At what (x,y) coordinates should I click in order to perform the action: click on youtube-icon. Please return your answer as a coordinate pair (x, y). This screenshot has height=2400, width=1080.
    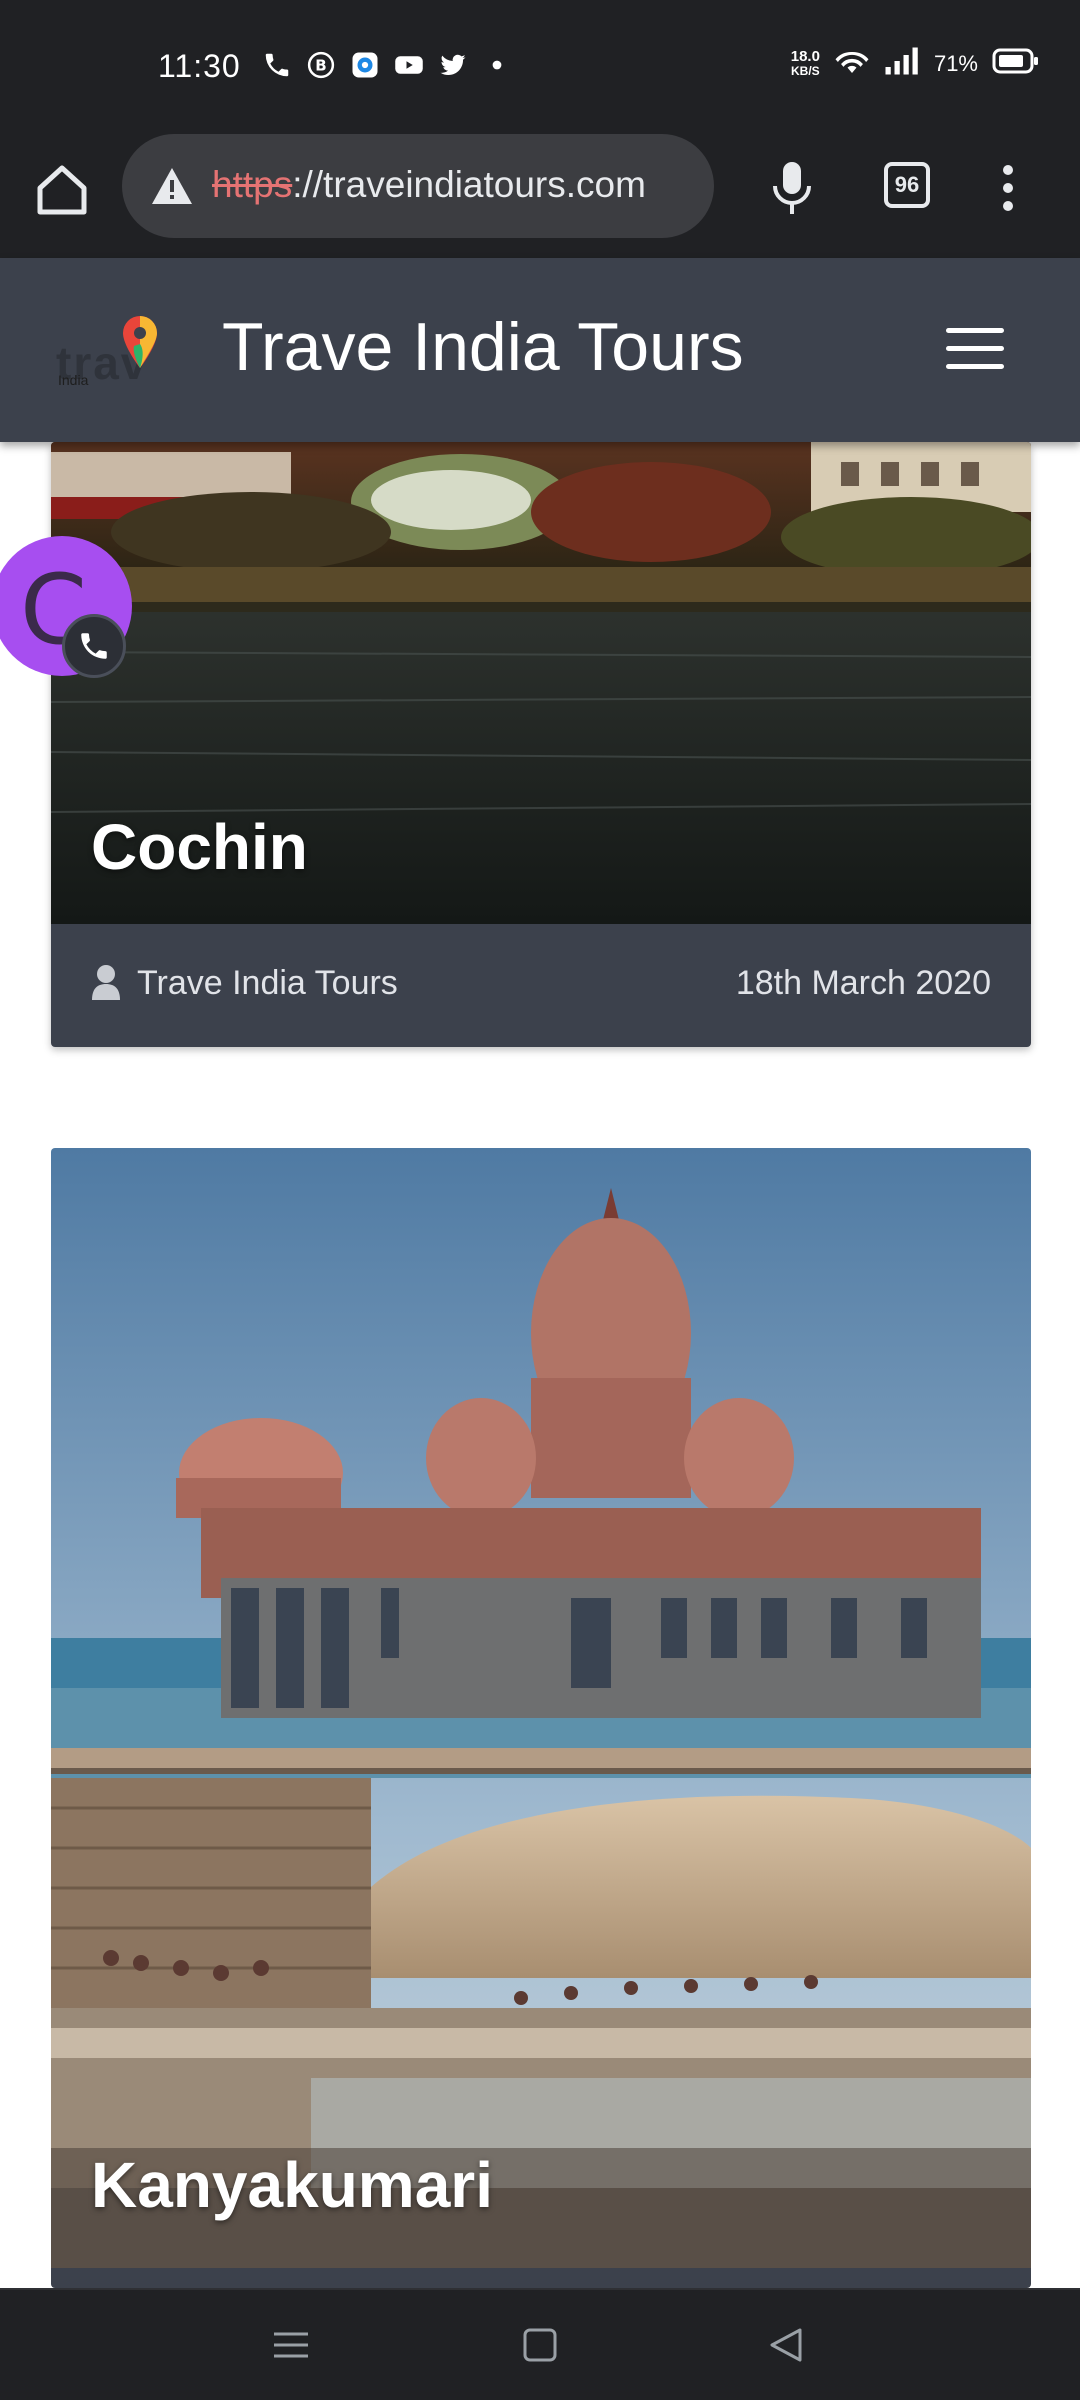
    Looking at the image, I should click on (409, 65).